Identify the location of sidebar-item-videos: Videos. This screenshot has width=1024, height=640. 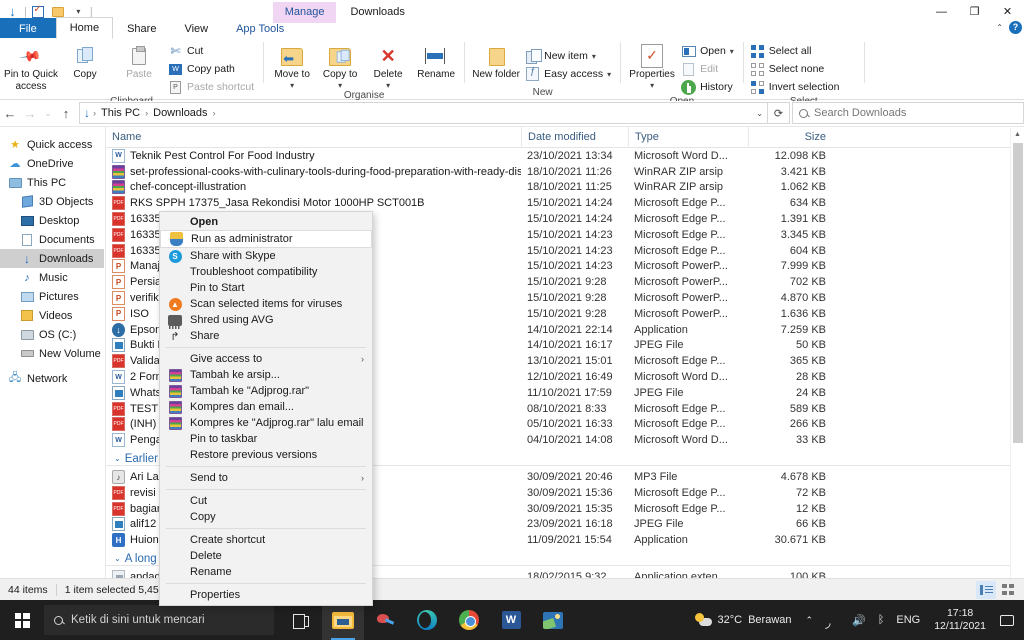
(52, 315).